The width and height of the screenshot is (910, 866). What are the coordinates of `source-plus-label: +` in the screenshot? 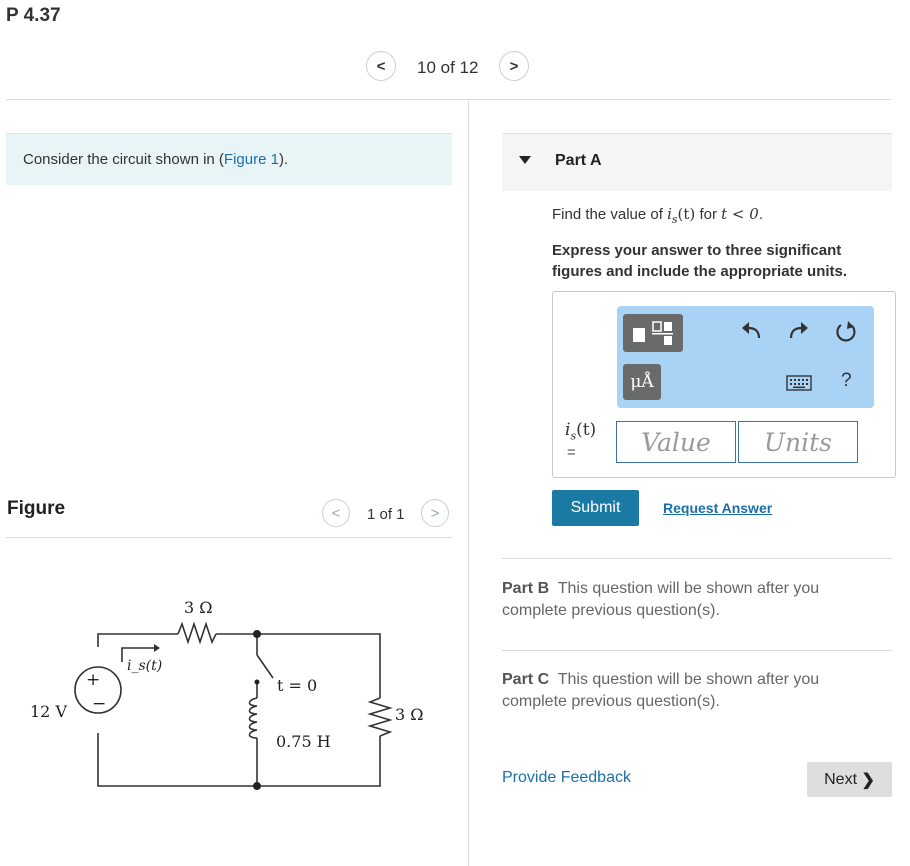 It's located at (93, 680).